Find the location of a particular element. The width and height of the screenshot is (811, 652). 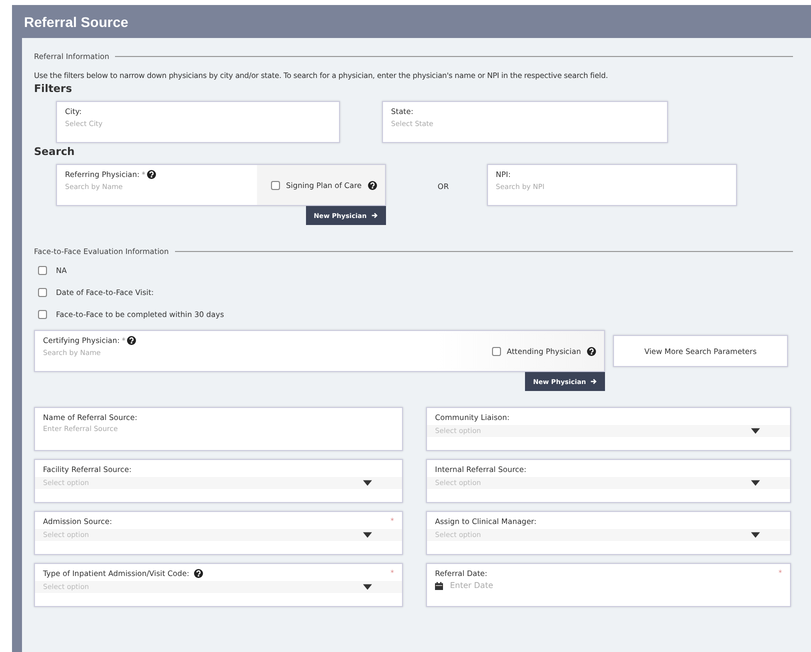

date-field: Enter Date is located at coordinates (510, 585).